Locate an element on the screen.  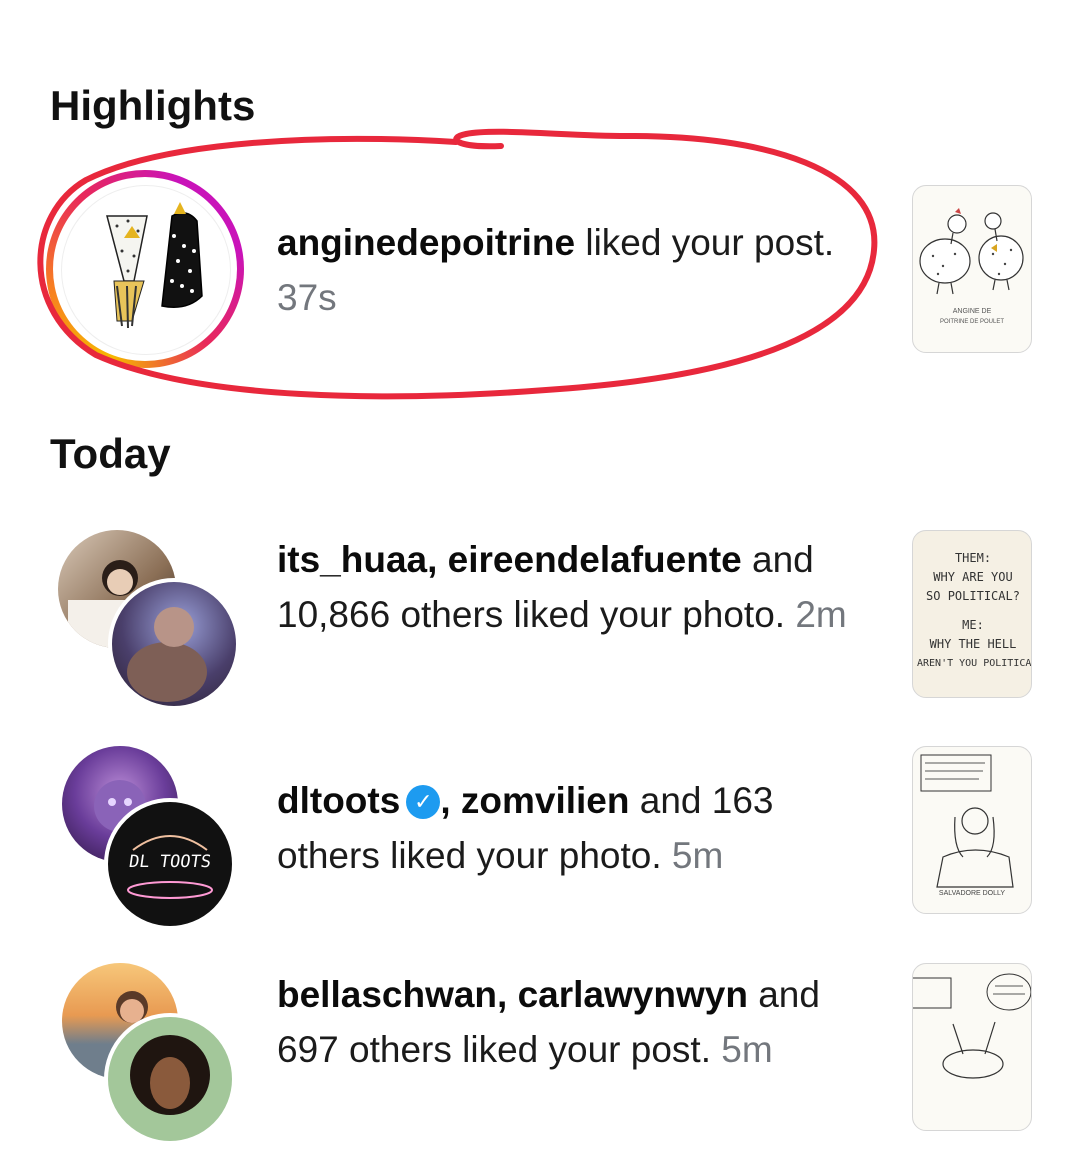
highlight-username: anginedepoitrine is located at coordinates (426, 242).